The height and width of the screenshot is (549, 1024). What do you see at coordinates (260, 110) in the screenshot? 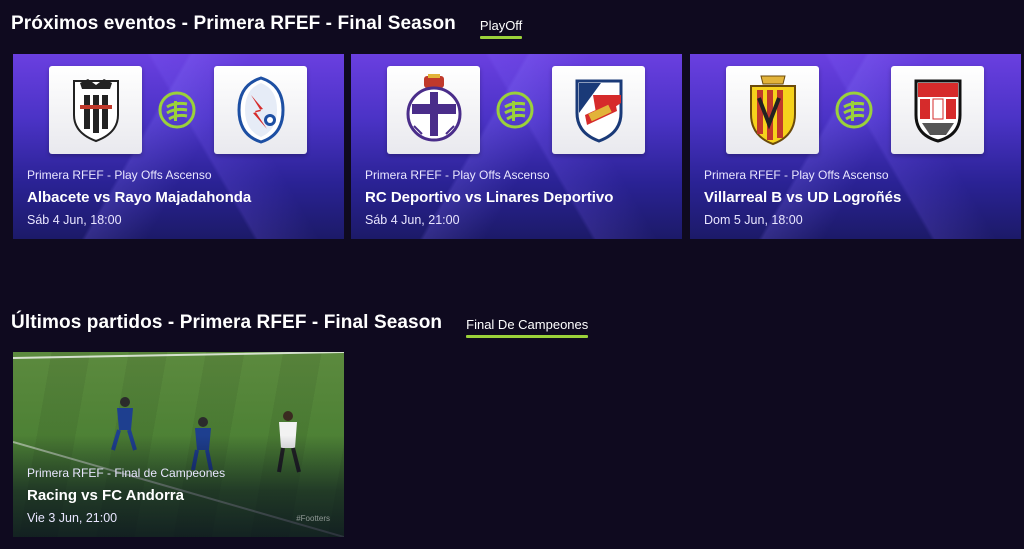
I see `rayo-majadahonda-crest-icon` at bounding box center [260, 110].